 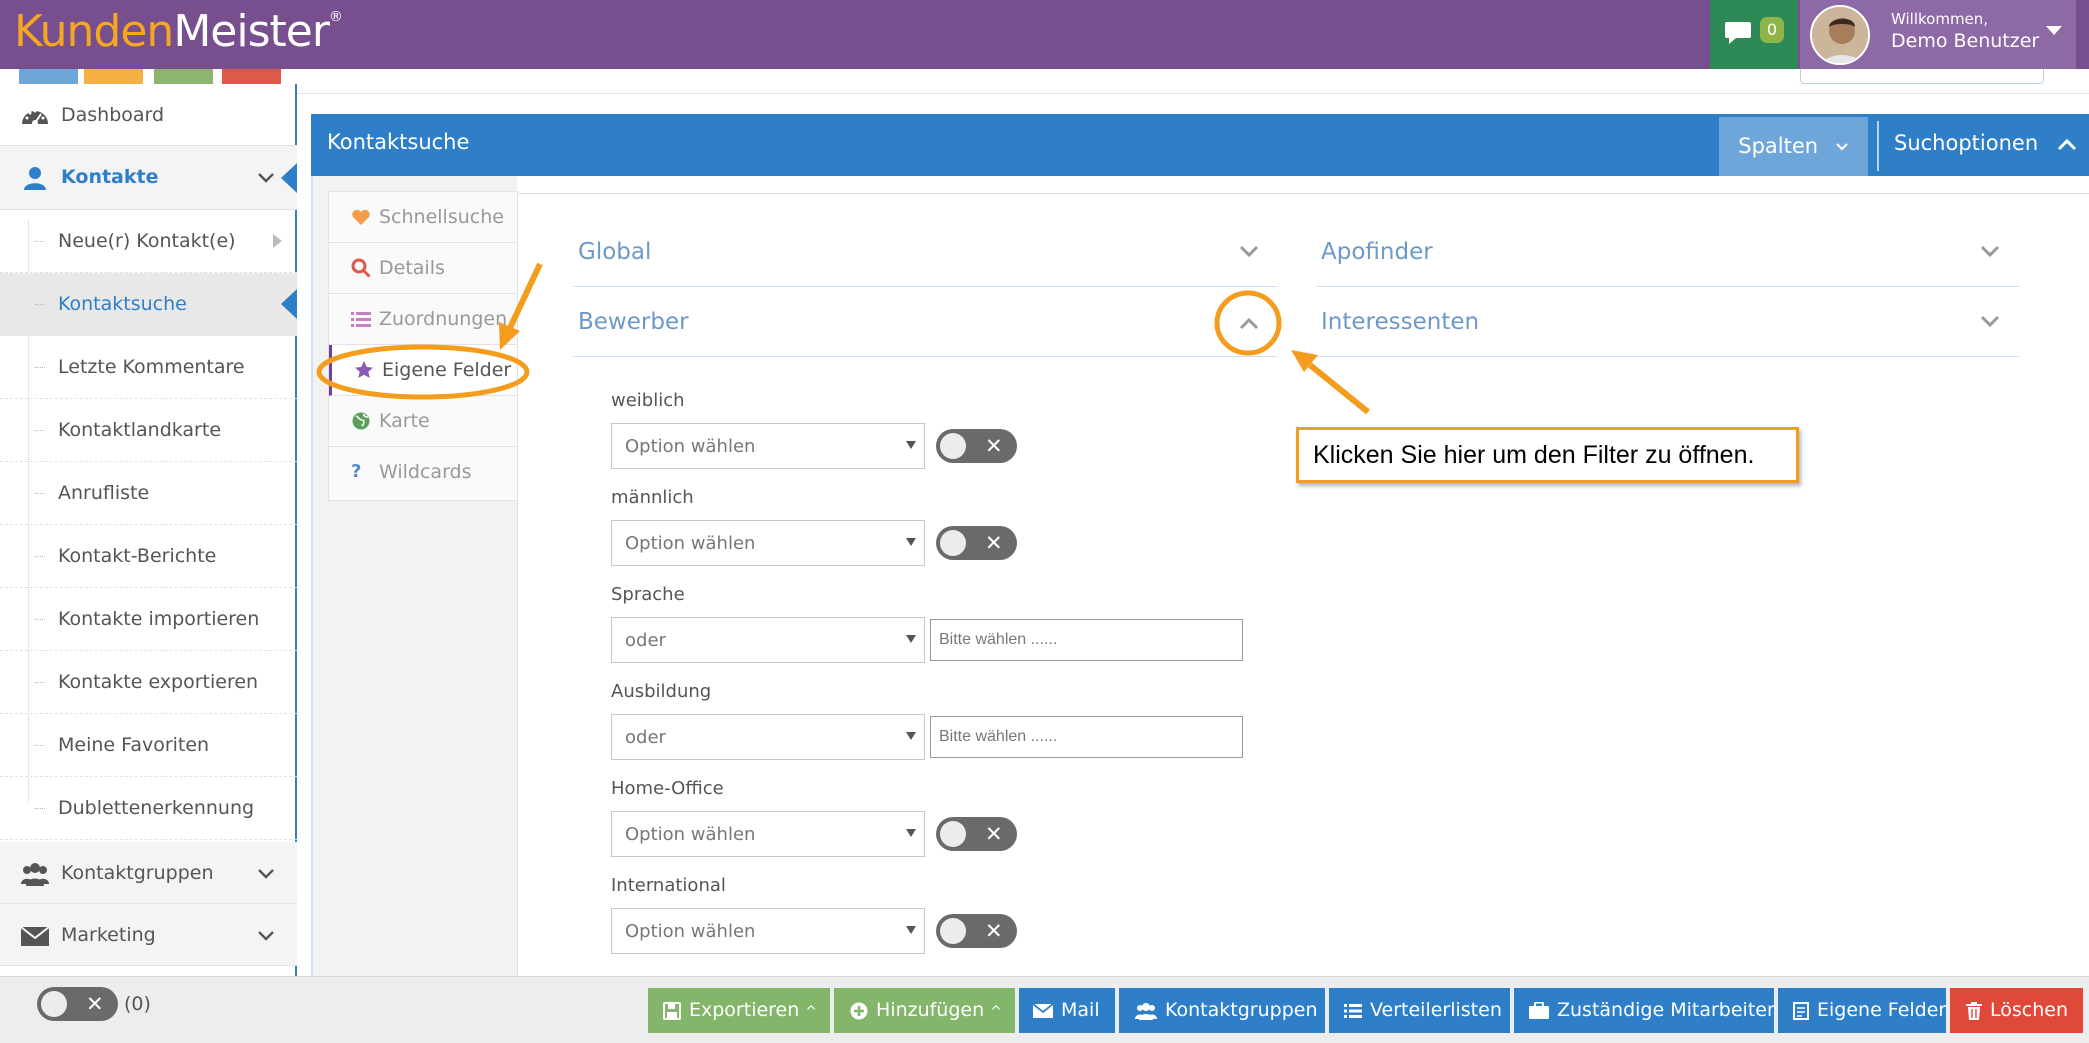 What do you see at coordinates (976, 931) in the screenshot?
I see `international-toggle: ✕` at bounding box center [976, 931].